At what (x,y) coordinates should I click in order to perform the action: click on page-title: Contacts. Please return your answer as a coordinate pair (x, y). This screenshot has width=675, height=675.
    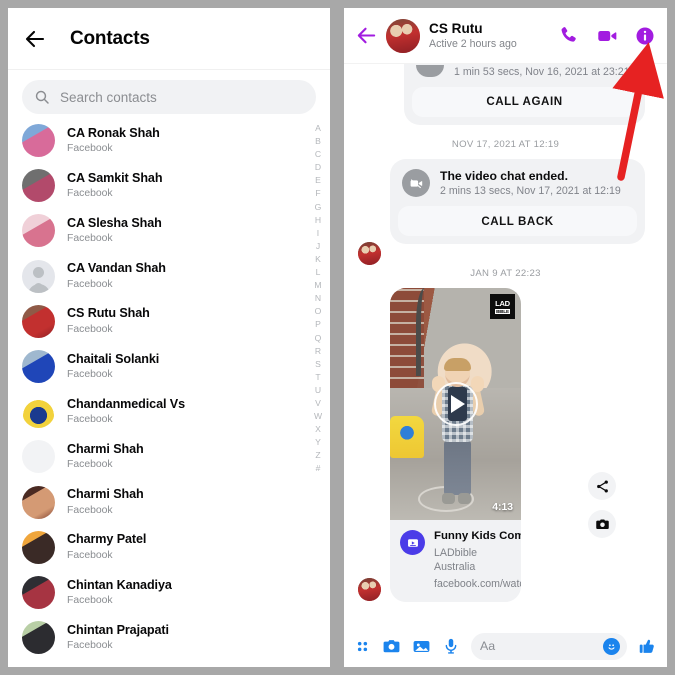
    Looking at the image, I should click on (110, 38).